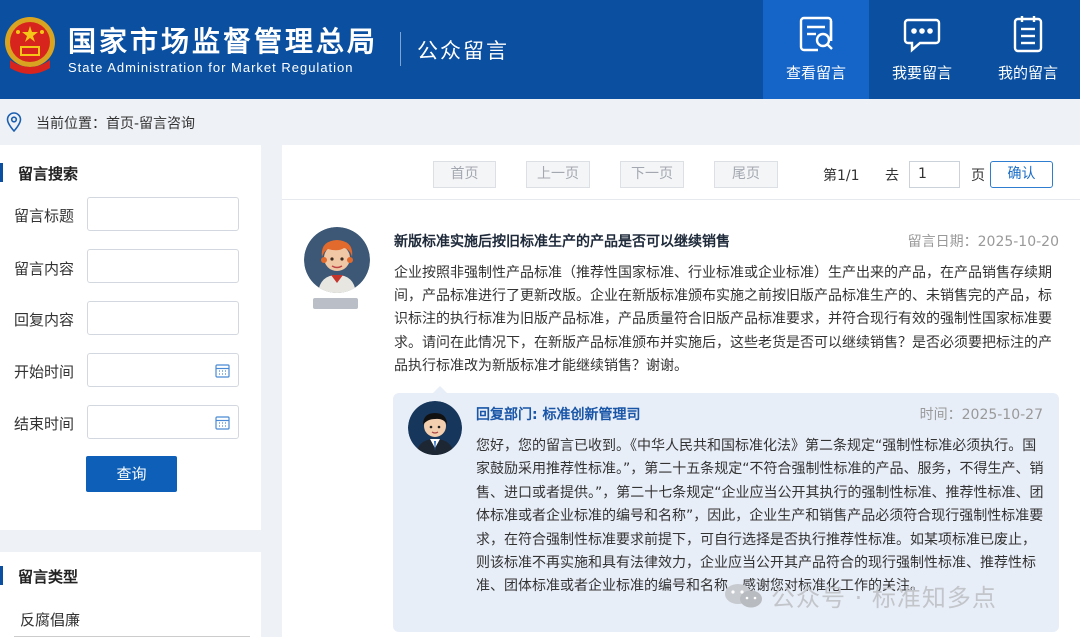 This screenshot has width=1080, height=637. Describe the element at coordinates (14, 122) in the screenshot. I see `location-pin-icon` at that location.